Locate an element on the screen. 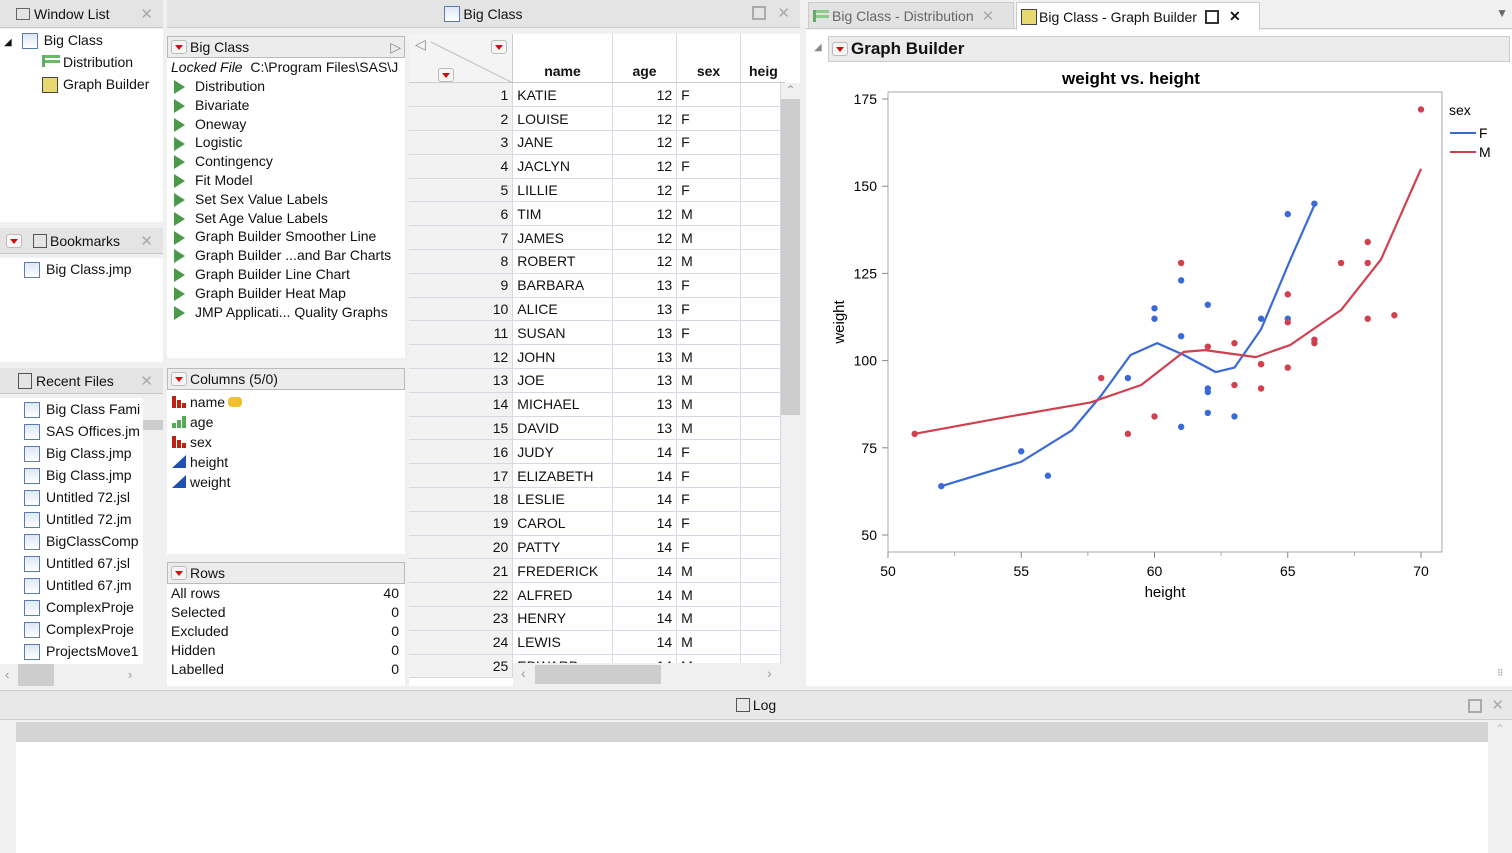 The image size is (1512, 853). y-tick-label: 150 is located at coordinates (866, 186).